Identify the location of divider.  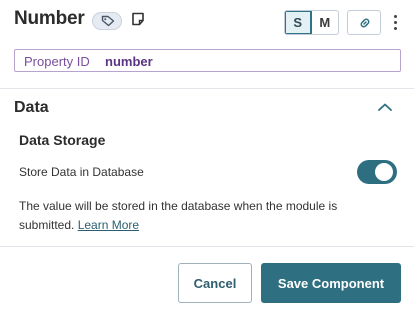
(207, 88).